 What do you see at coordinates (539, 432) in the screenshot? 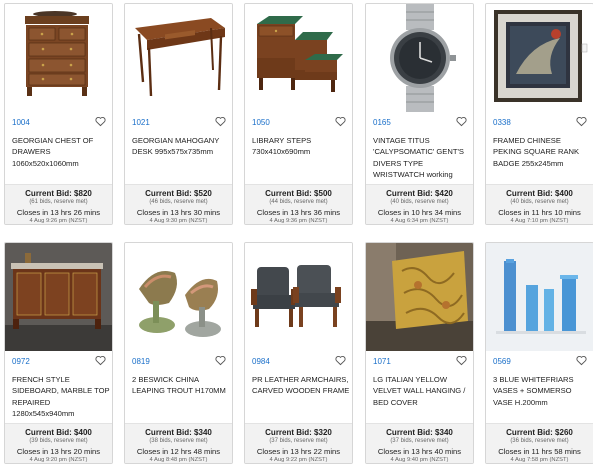
I see `current-bid: Current Bid: $260` at bounding box center [539, 432].